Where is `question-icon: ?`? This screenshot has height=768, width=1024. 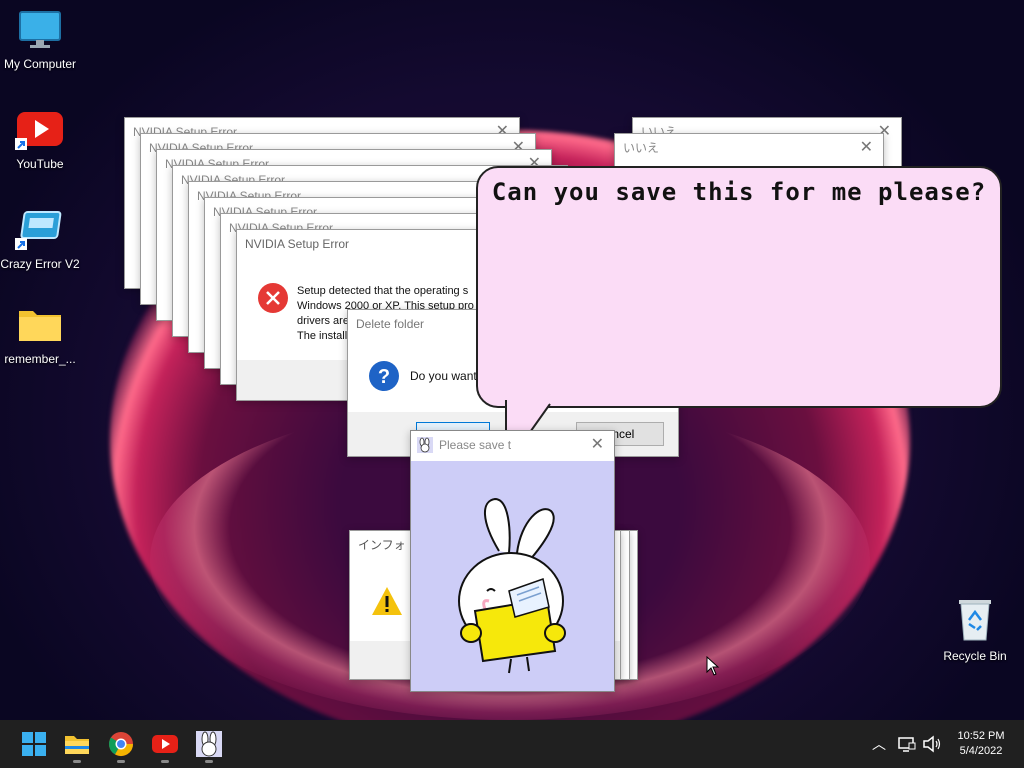
question-icon: ? is located at coordinates (384, 376).